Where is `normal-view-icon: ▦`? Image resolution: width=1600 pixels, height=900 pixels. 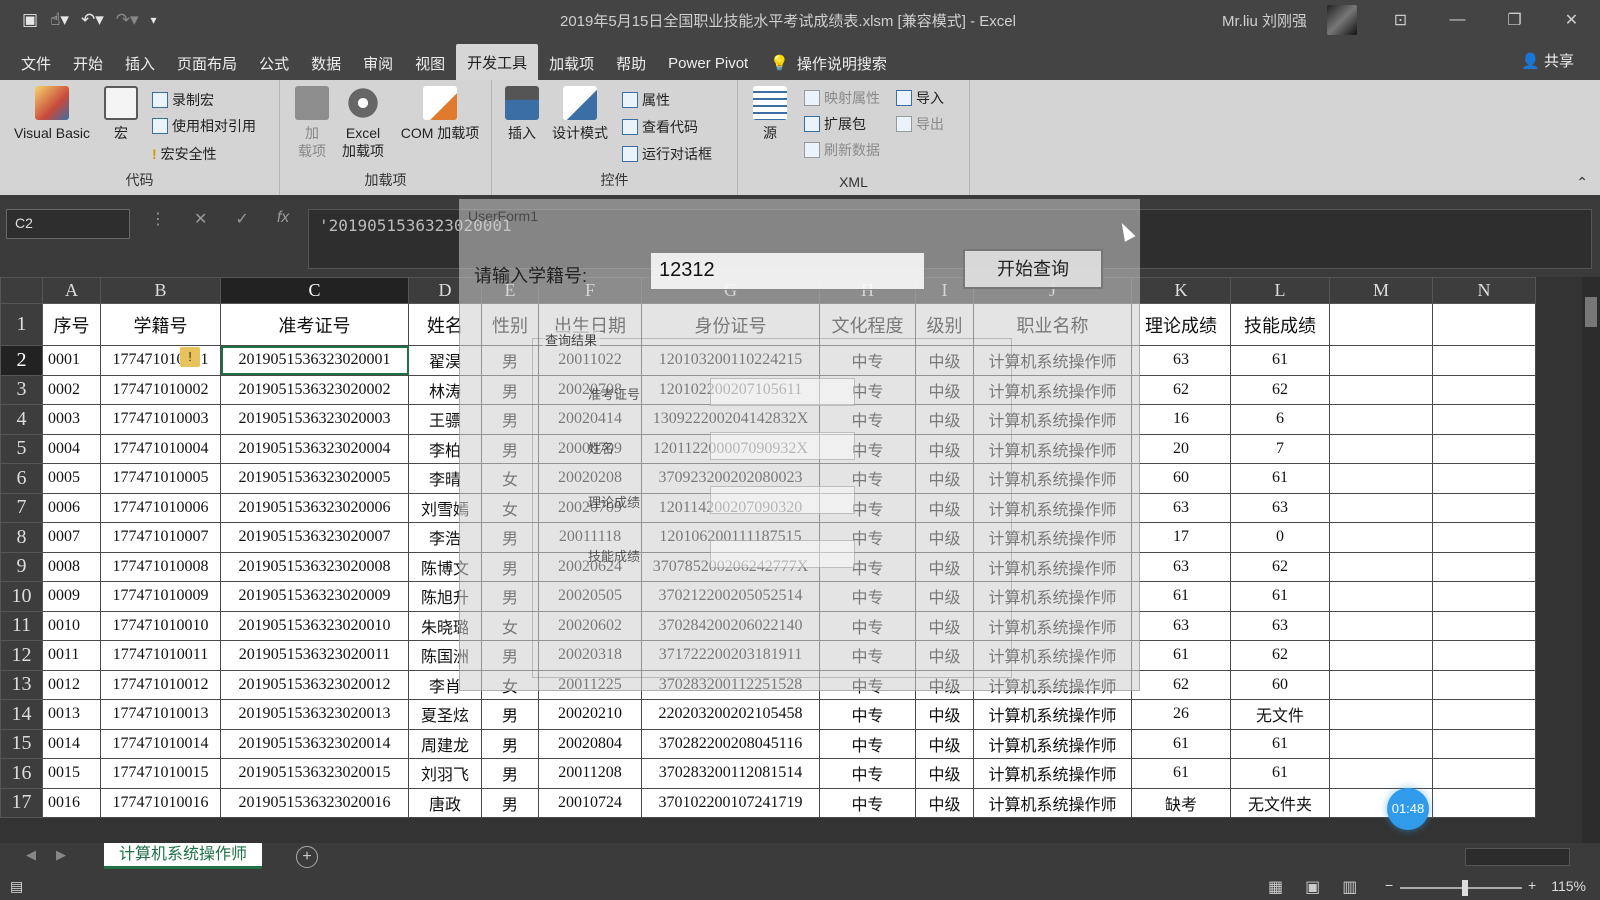 normal-view-icon: ▦ is located at coordinates (1275, 887).